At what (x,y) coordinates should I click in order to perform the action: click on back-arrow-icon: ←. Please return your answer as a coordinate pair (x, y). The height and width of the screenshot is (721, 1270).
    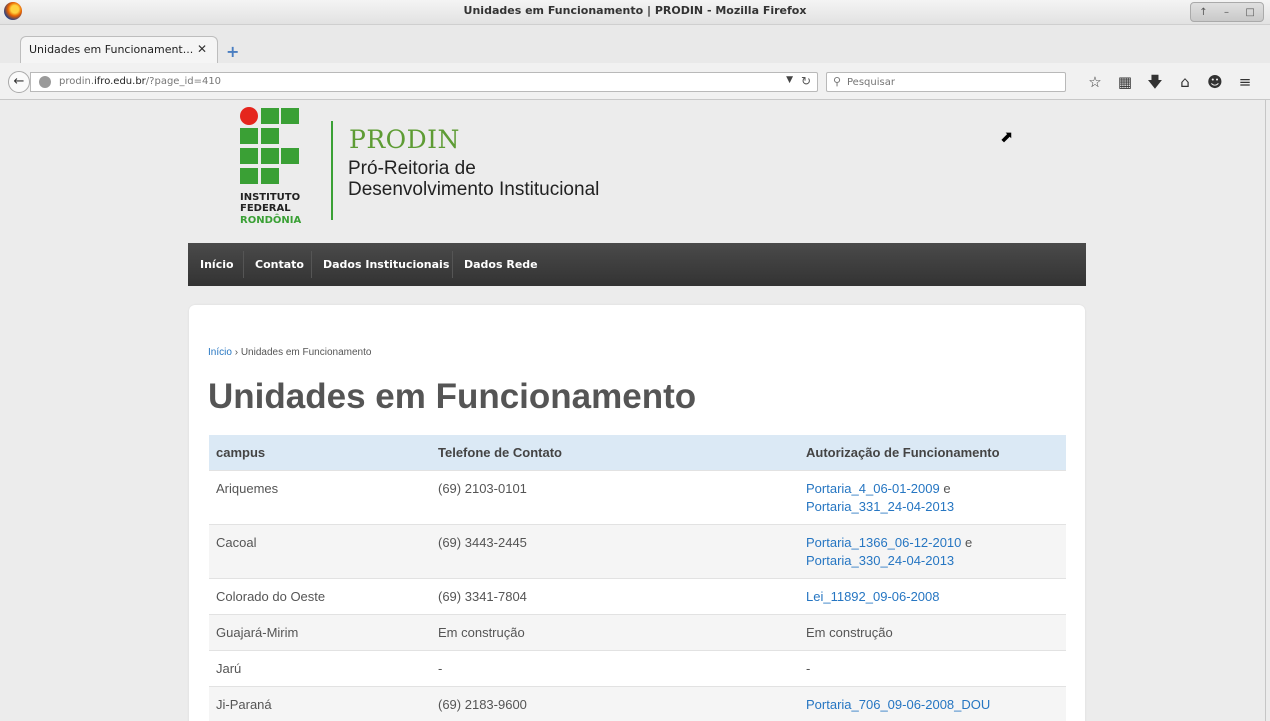
    Looking at the image, I should click on (19, 81).